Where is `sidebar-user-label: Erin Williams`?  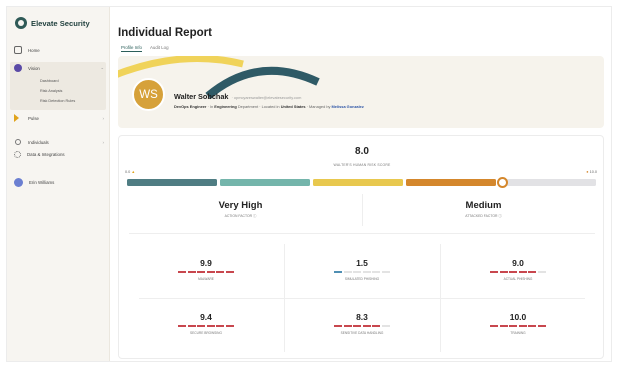 sidebar-user-label: Erin Williams is located at coordinates (42, 182).